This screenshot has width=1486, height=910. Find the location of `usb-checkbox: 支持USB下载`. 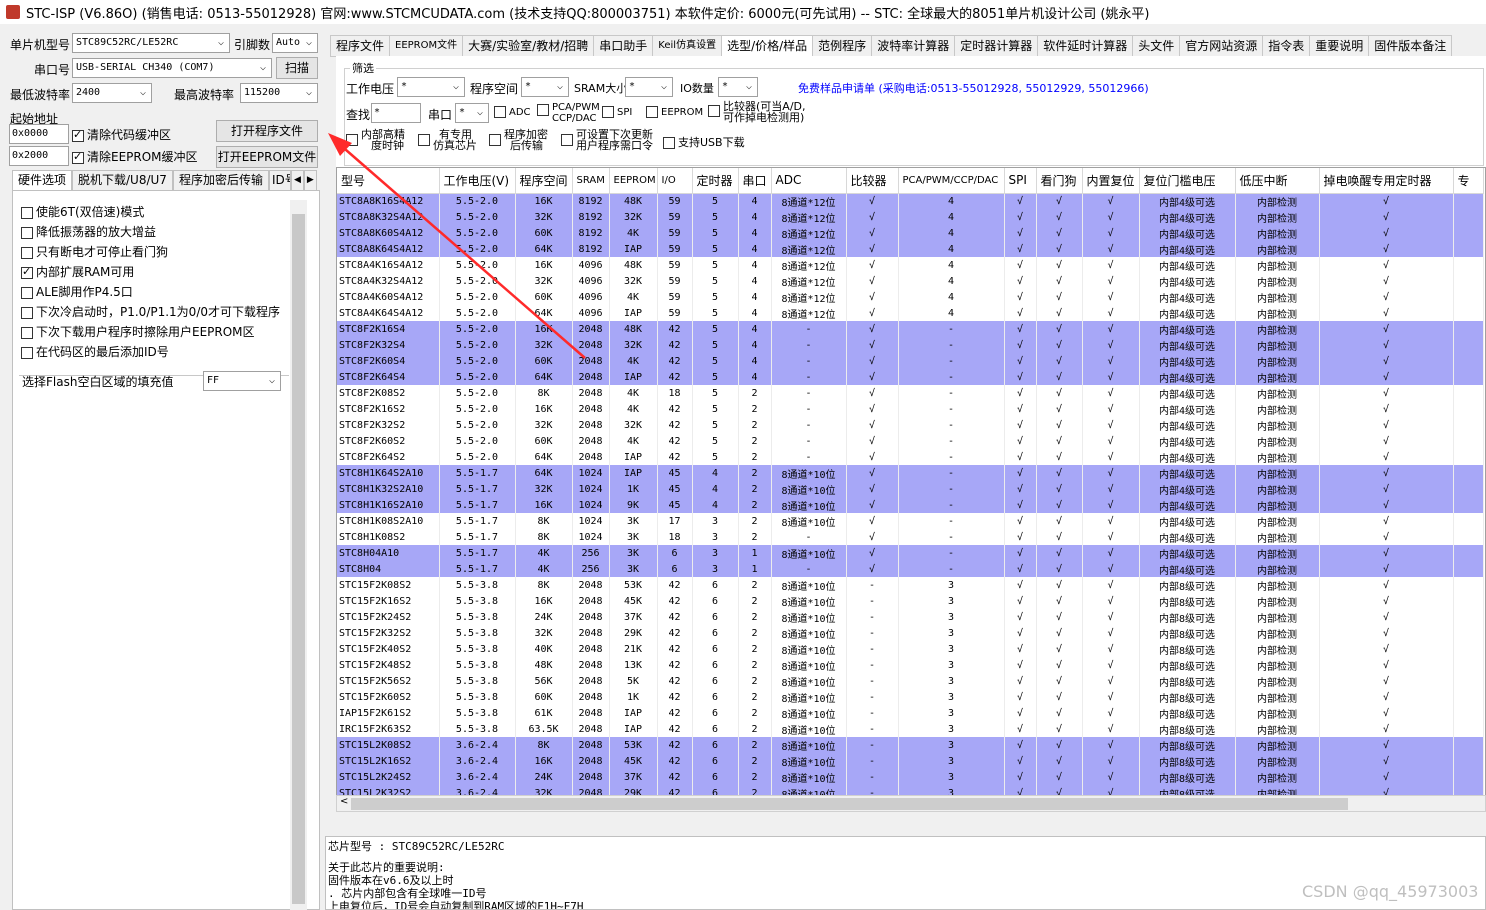

usb-checkbox: 支持USB下载 is located at coordinates (704, 142).